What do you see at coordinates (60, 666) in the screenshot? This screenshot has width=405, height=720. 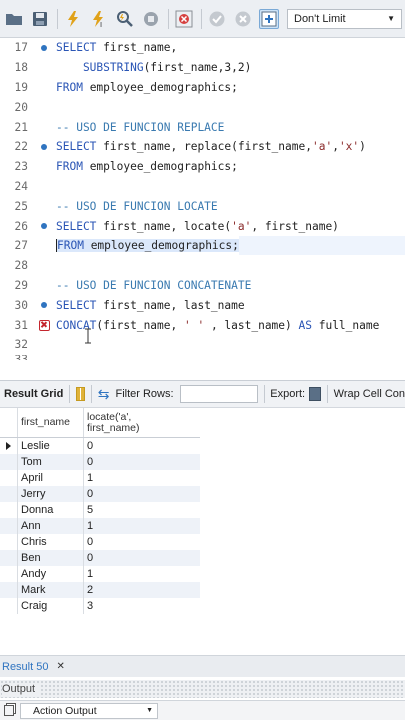 I see `close-icon: ✕` at bounding box center [60, 666].